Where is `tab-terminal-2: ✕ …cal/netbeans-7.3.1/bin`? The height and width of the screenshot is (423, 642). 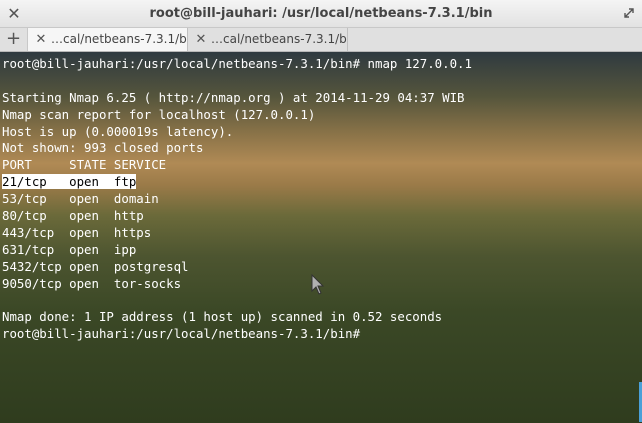 tab-terminal-2: ✕ …cal/netbeans-7.3.1/bin is located at coordinates (268, 39).